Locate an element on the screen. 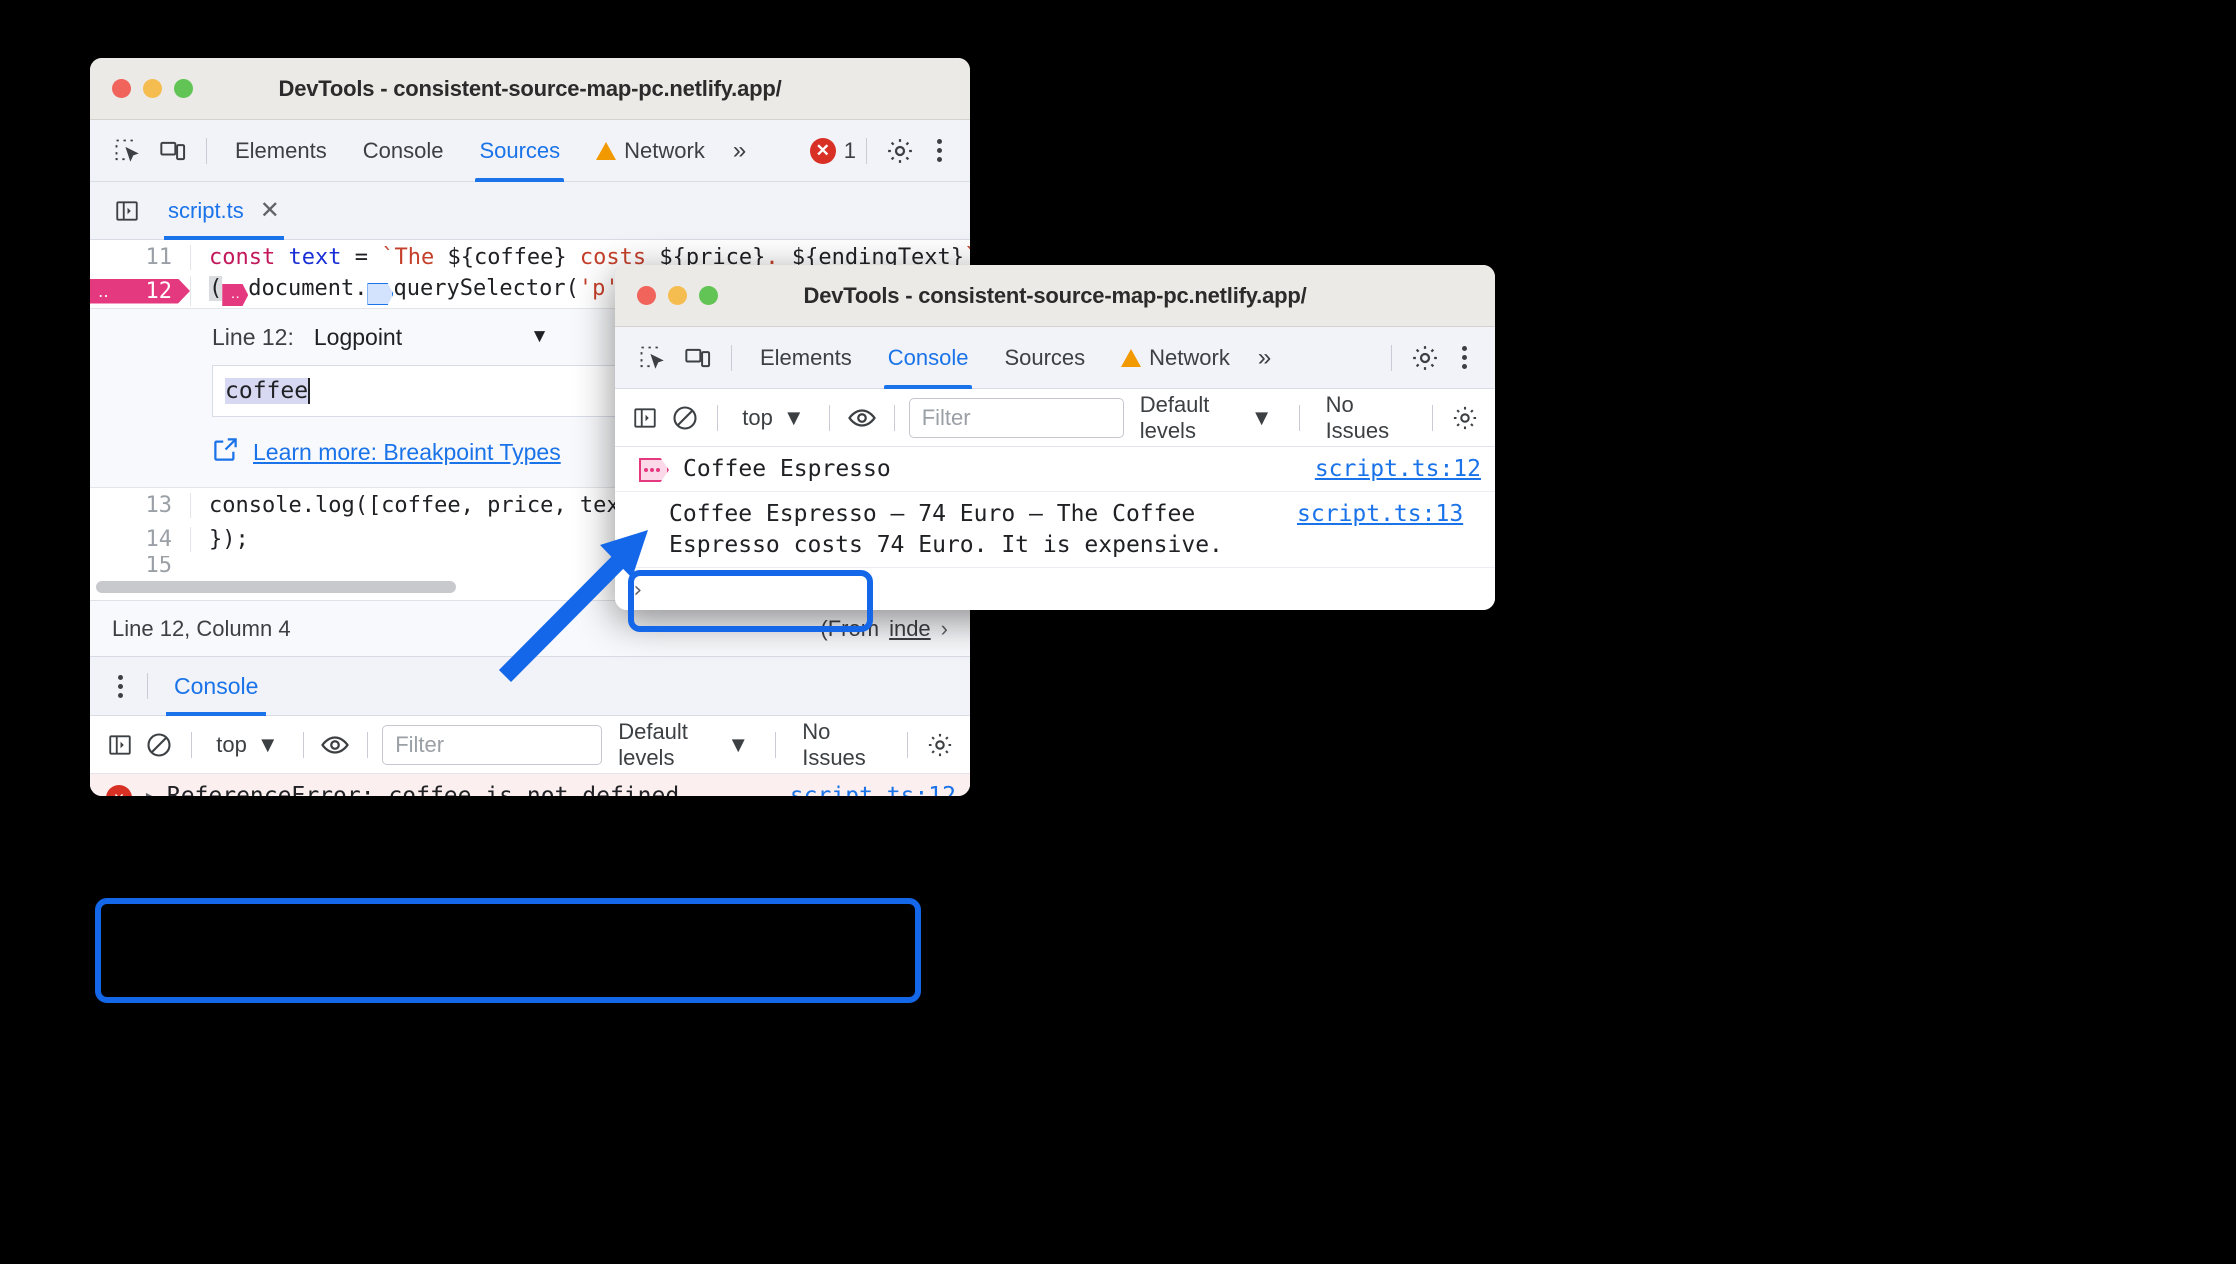  console-toolbar: top ▼ Filter Default levels ▼ No Issues is located at coordinates (1055, 418).